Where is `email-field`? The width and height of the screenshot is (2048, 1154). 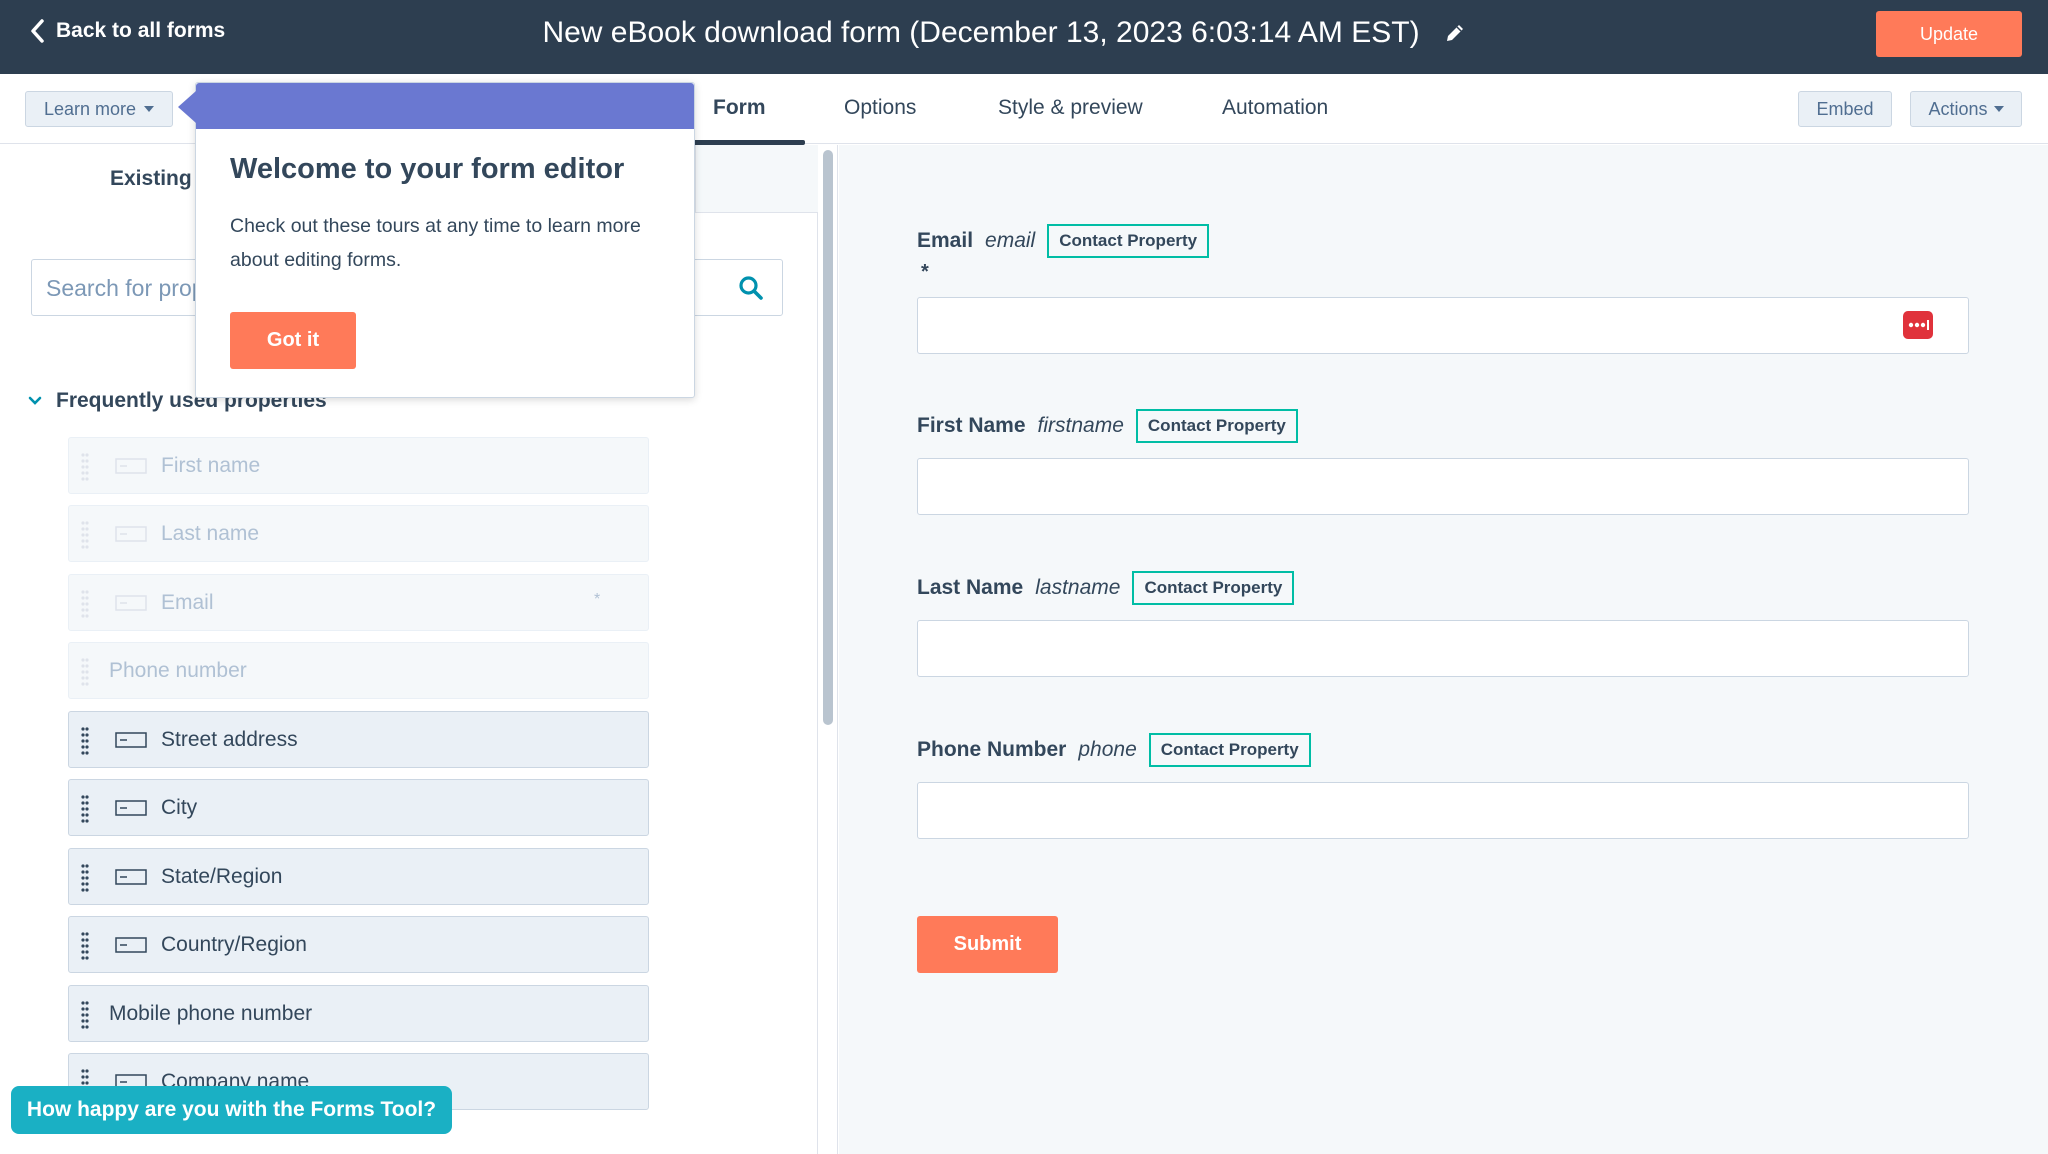
email-field is located at coordinates (1443, 325).